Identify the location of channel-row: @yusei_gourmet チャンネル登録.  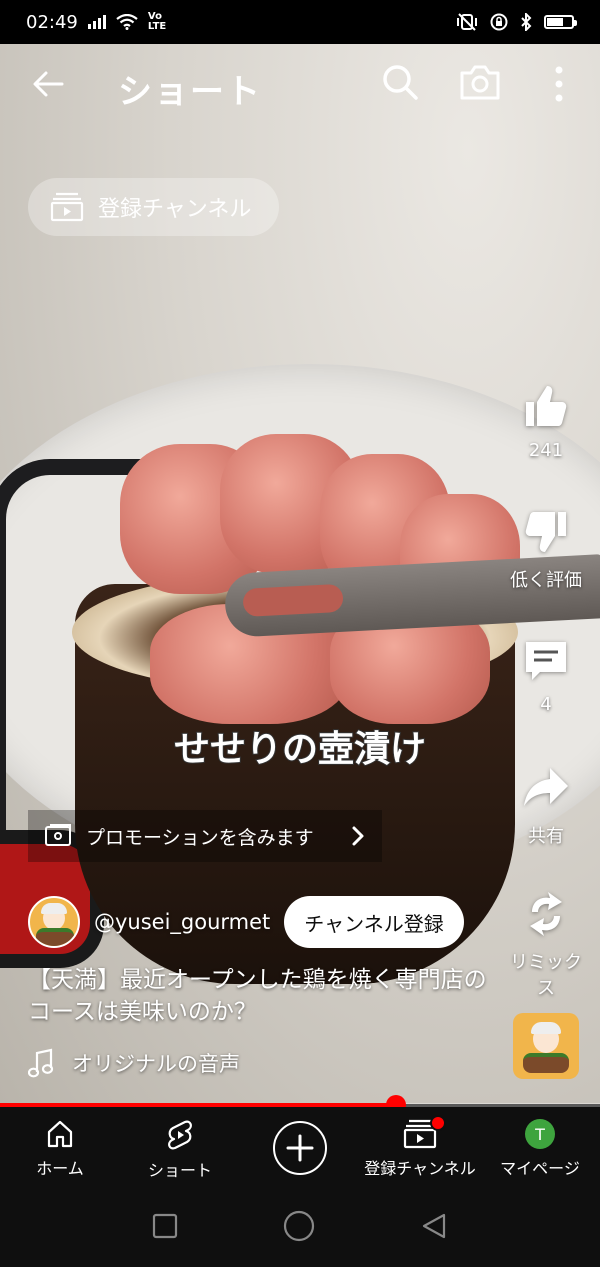
(246, 922).